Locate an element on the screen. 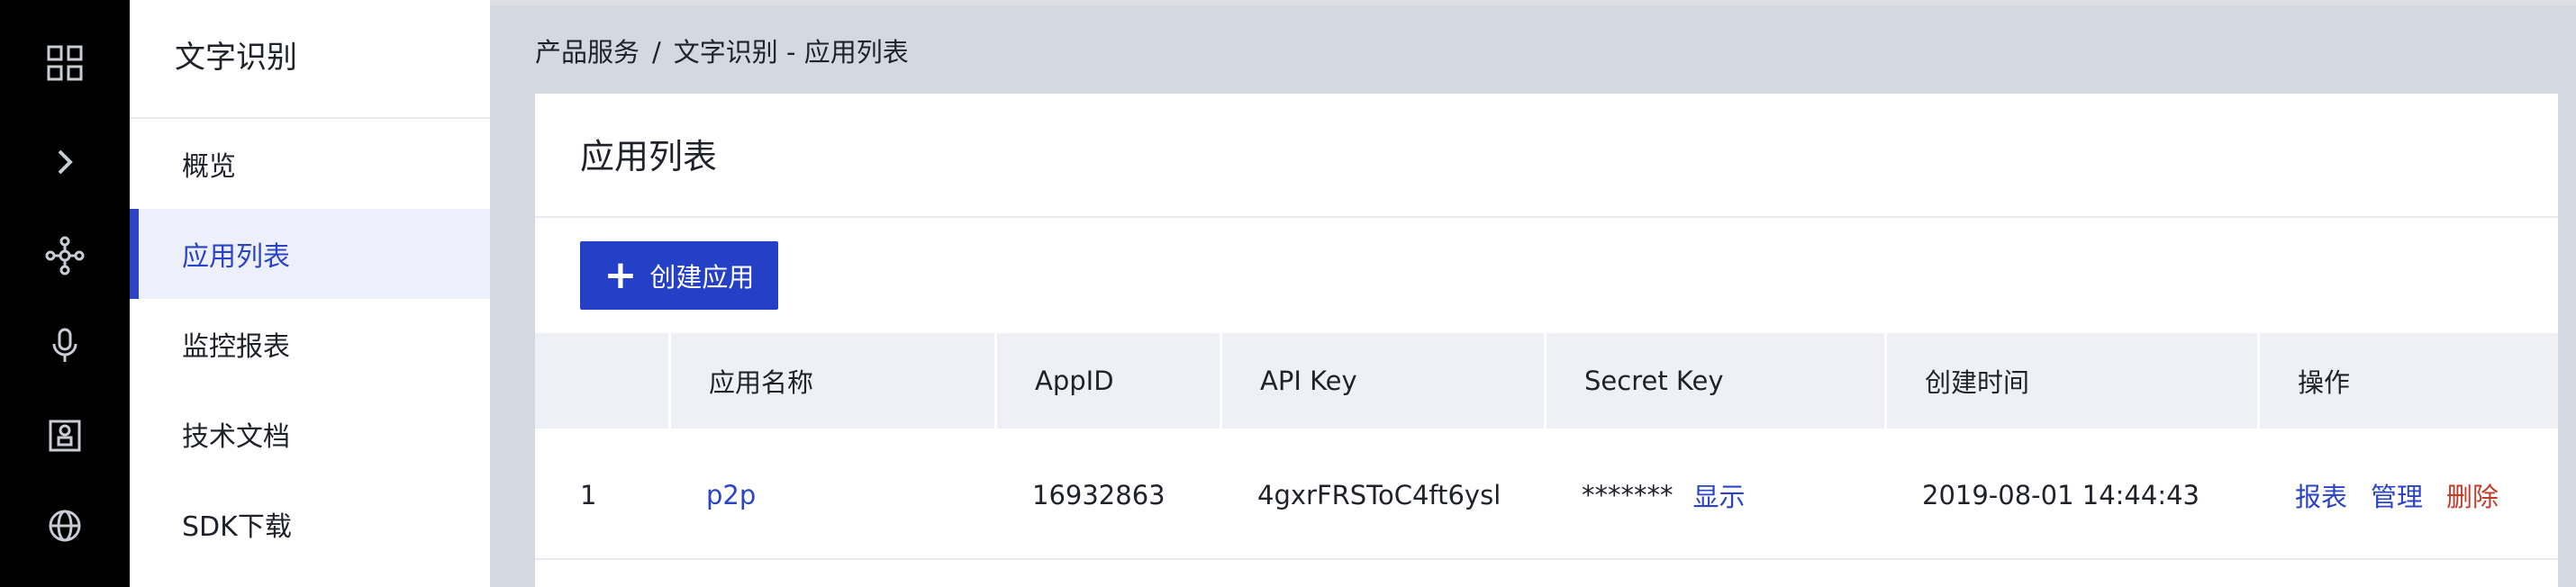 The width and height of the screenshot is (2576, 587). api-key-cell: 4gxrFRSToC4ft6ysl is located at coordinates (1379, 495).